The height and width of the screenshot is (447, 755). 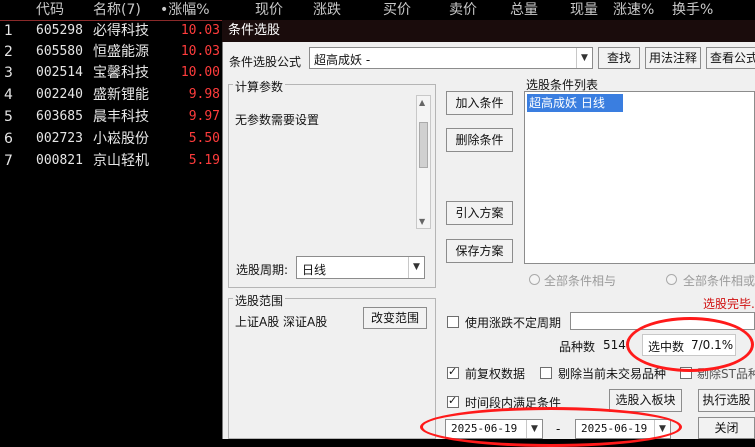 What do you see at coordinates (524, 10) in the screenshot?
I see `col-volume: 总量` at bounding box center [524, 10].